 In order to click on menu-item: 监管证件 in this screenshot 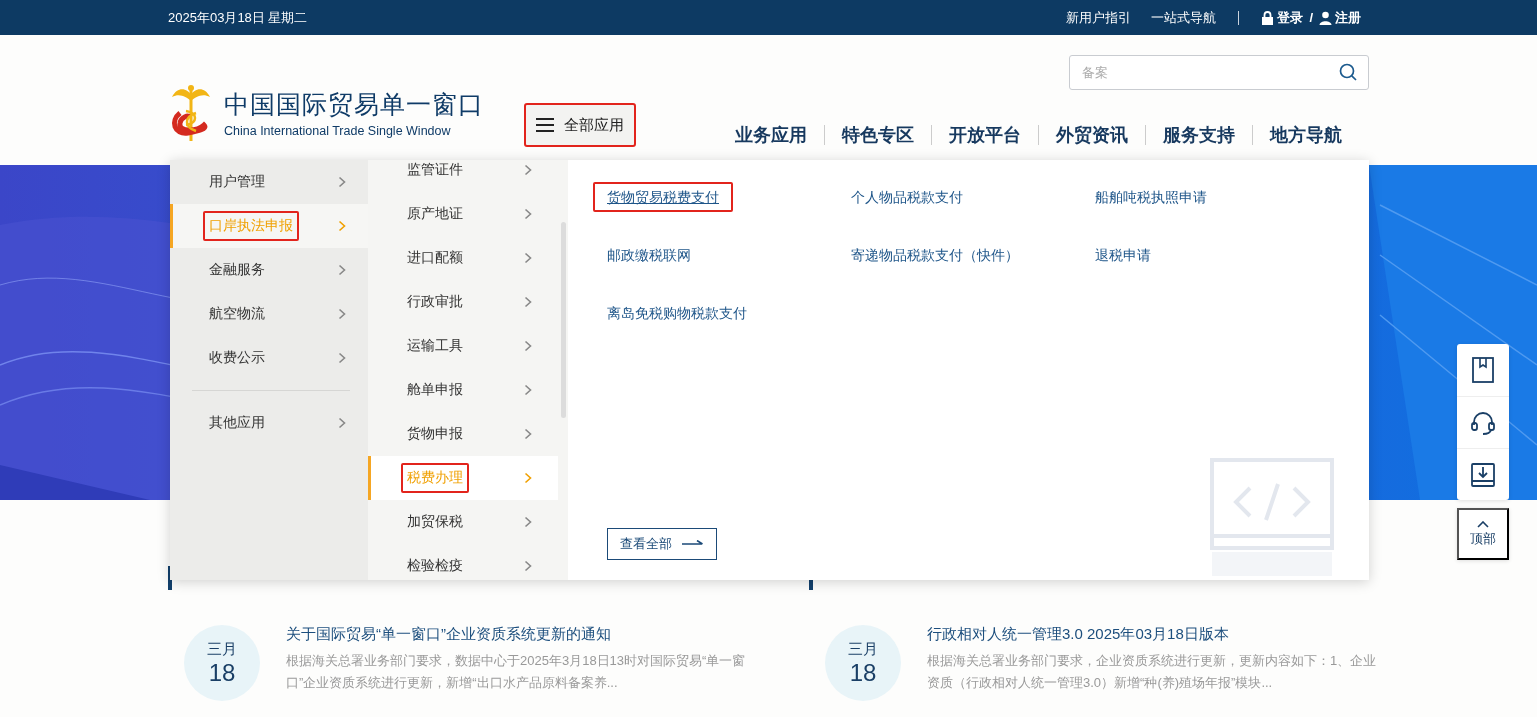, I will do `click(463, 176)`.